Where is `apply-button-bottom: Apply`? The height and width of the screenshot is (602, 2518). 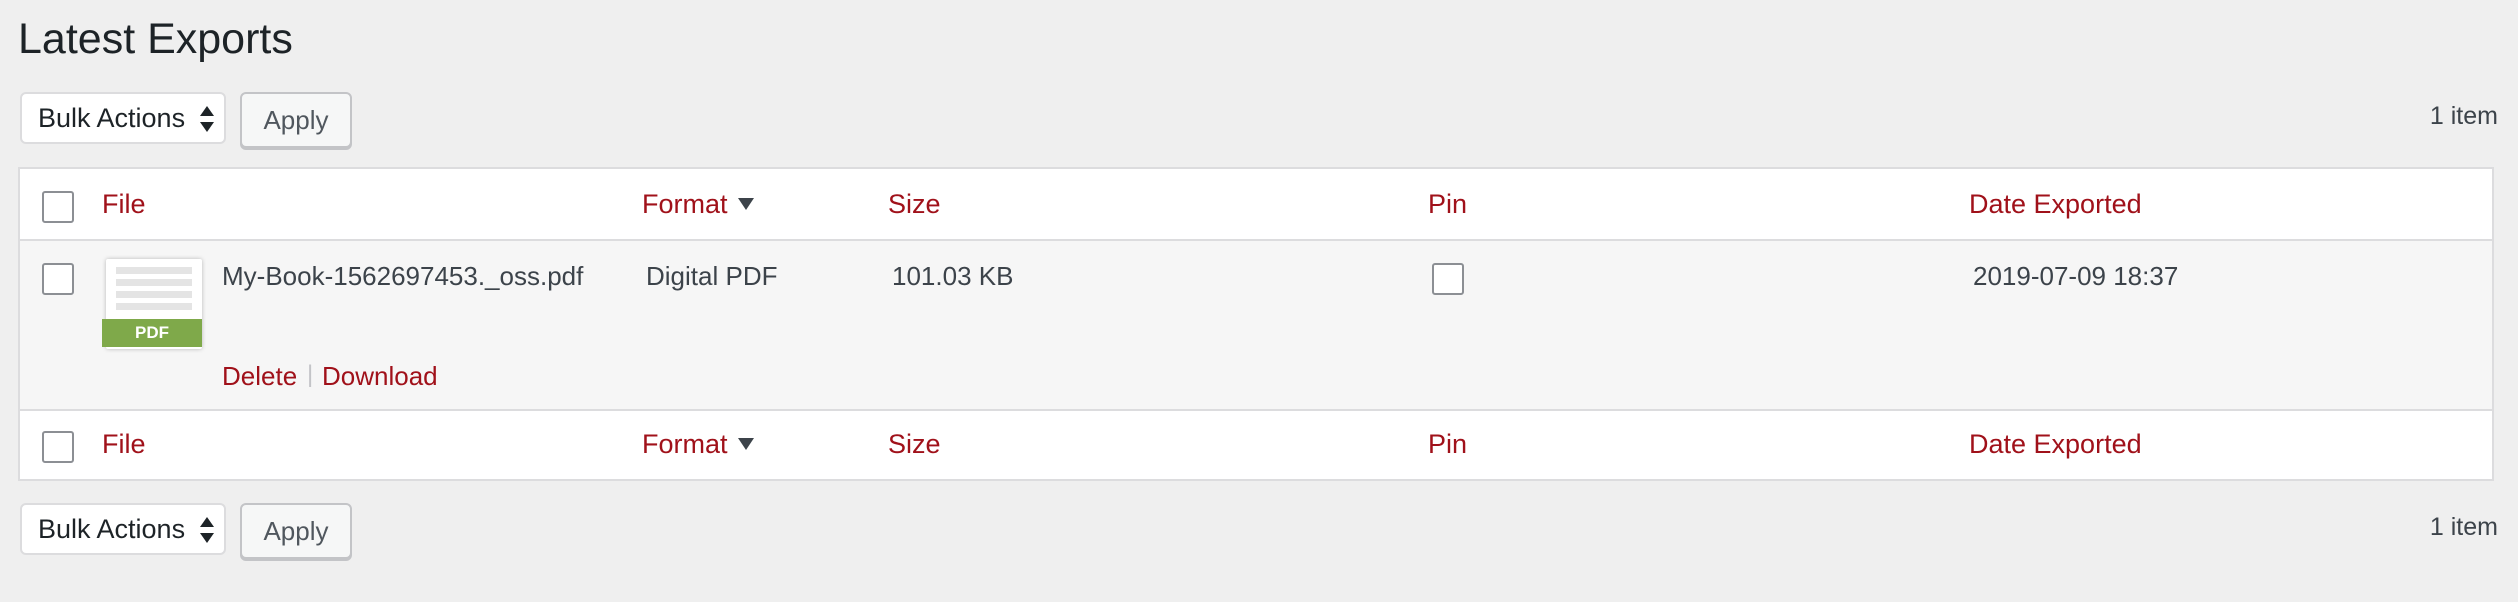 apply-button-bottom: Apply is located at coordinates (296, 531).